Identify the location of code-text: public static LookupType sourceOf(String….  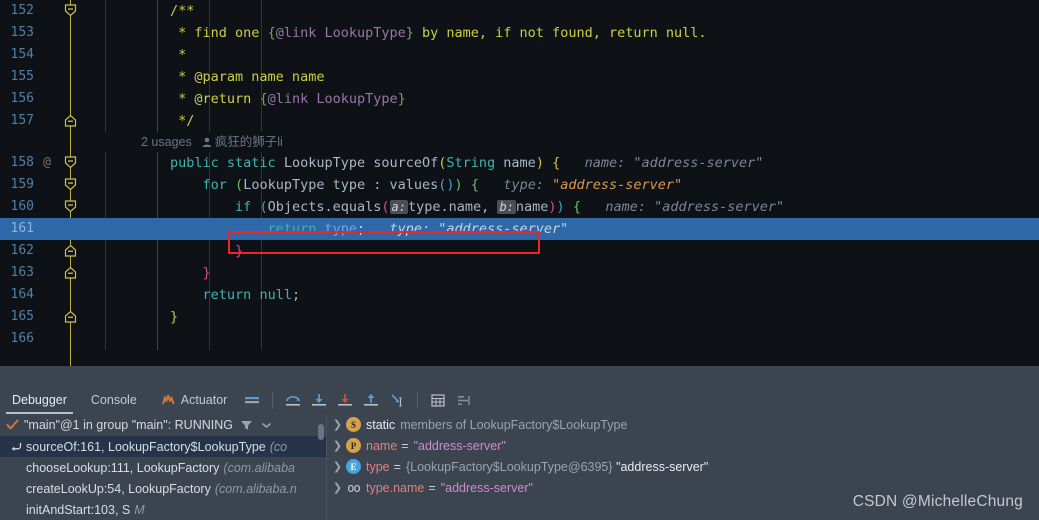
(434, 163).